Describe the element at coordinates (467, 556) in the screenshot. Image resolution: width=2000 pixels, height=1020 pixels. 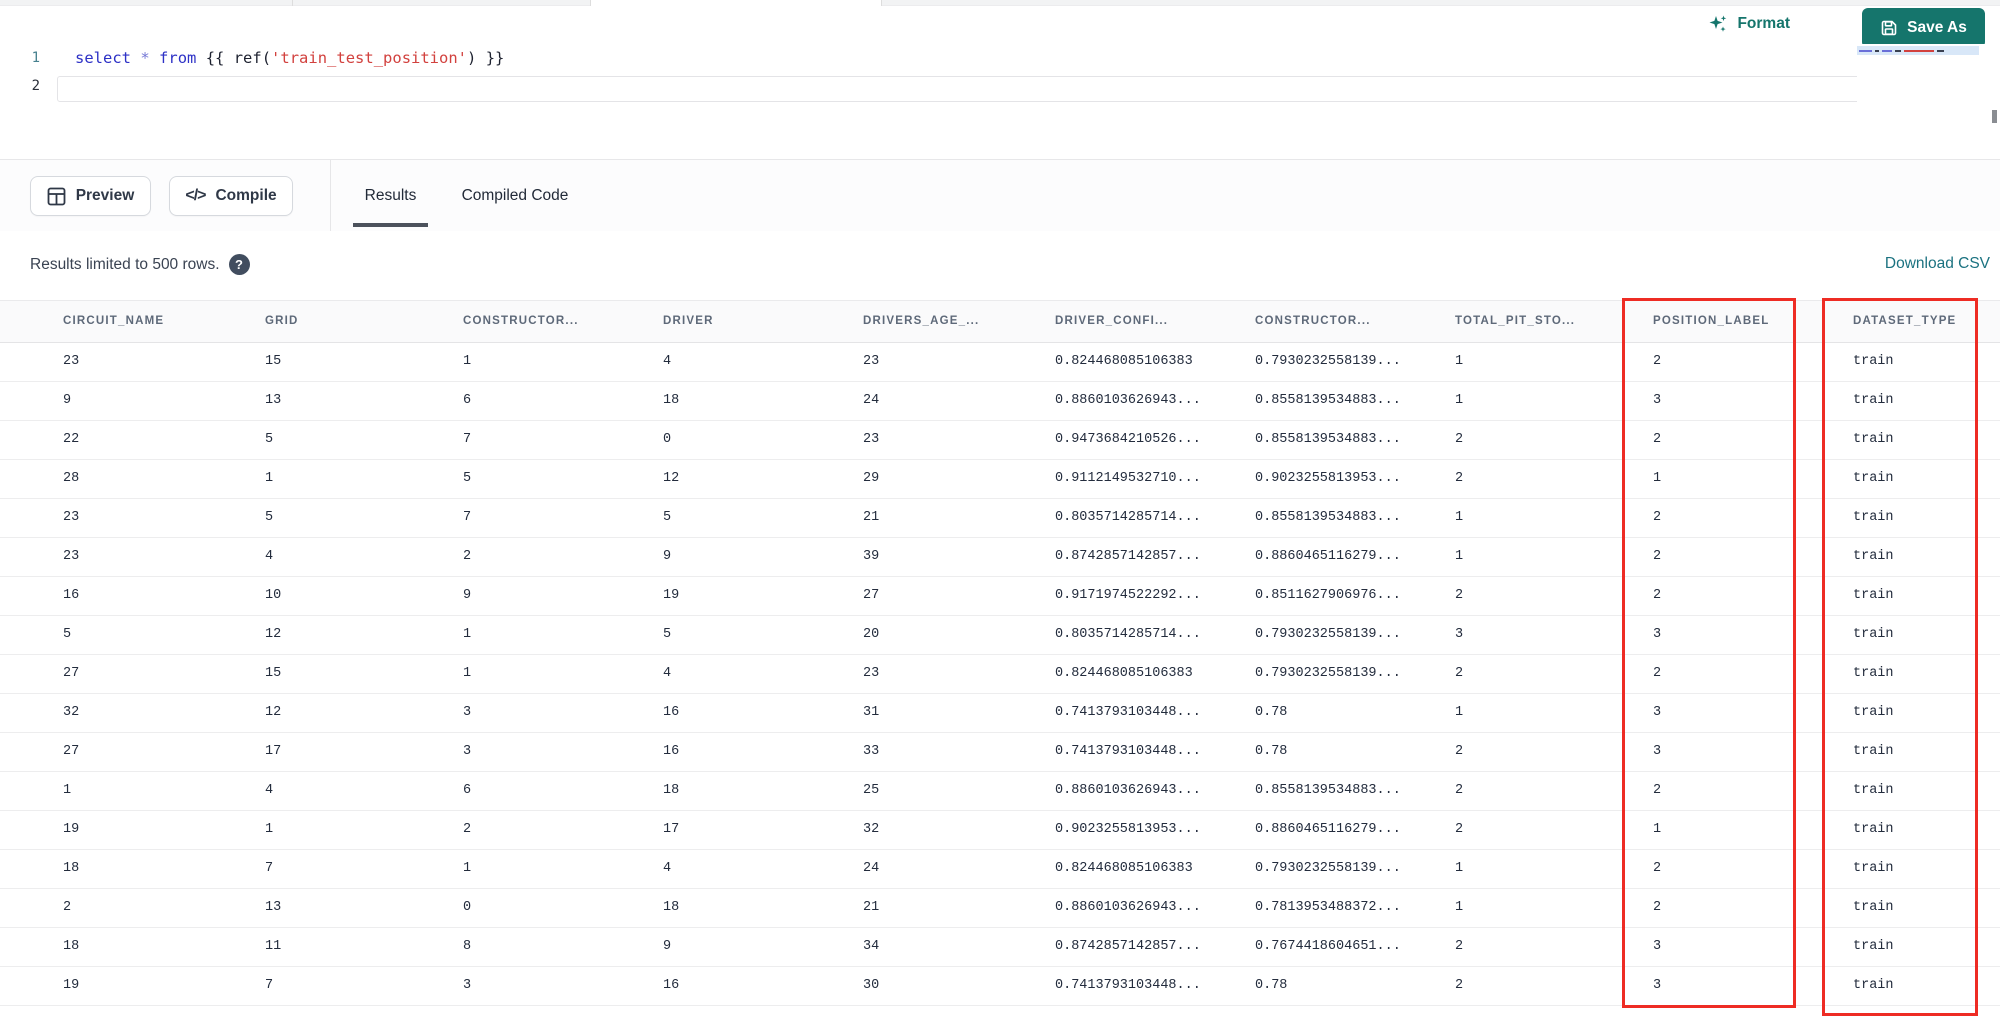
I see `cell-constructor: 2` at that location.